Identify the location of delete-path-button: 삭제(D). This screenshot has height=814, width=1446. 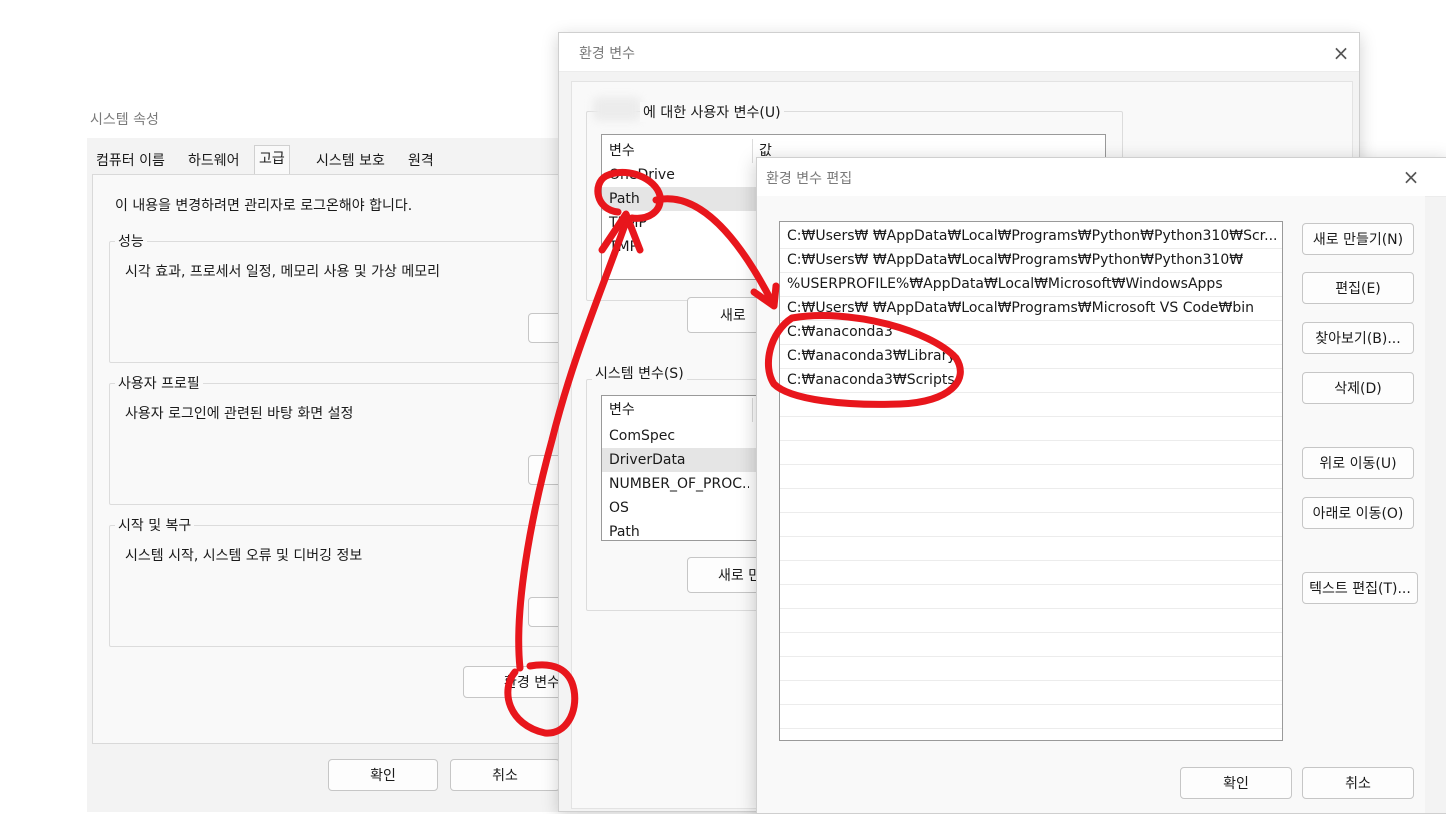
(1358, 388).